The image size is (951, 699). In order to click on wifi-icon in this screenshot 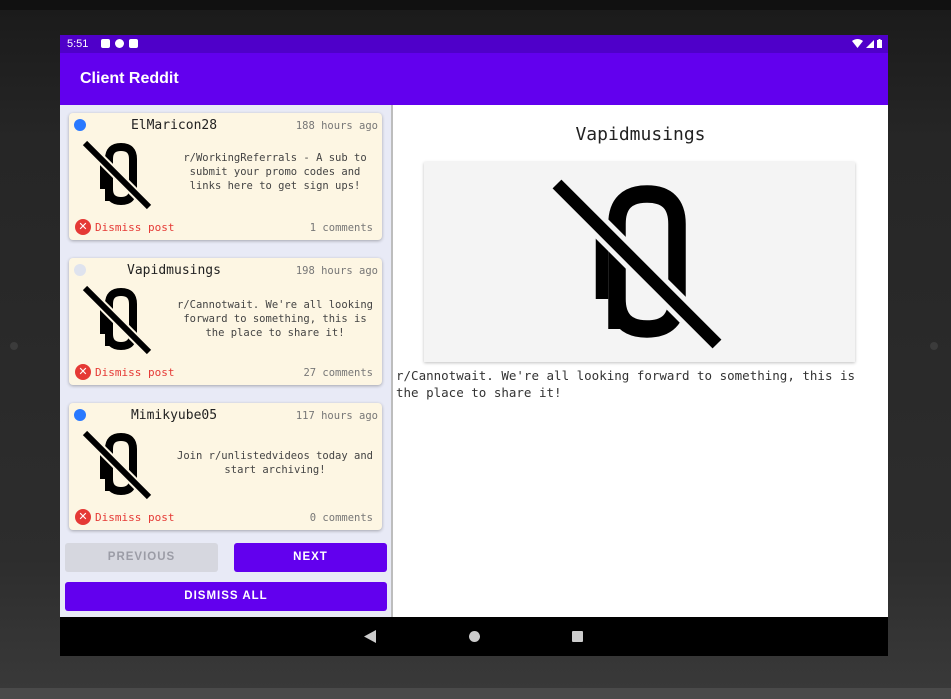, I will do `click(857, 43)`.